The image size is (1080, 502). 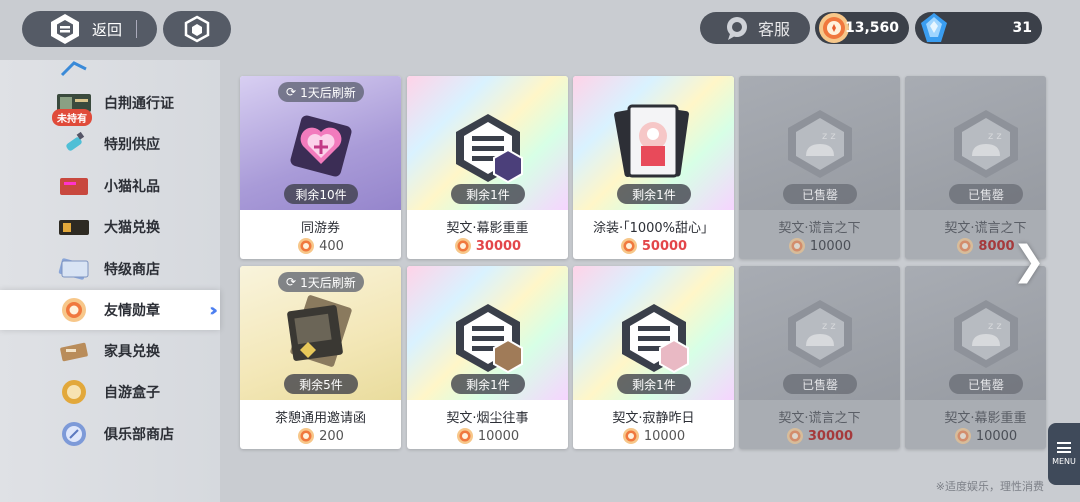 What do you see at coordinates (331, 246) in the screenshot?
I see `price-value: 400` at bounding box center [331, 246].